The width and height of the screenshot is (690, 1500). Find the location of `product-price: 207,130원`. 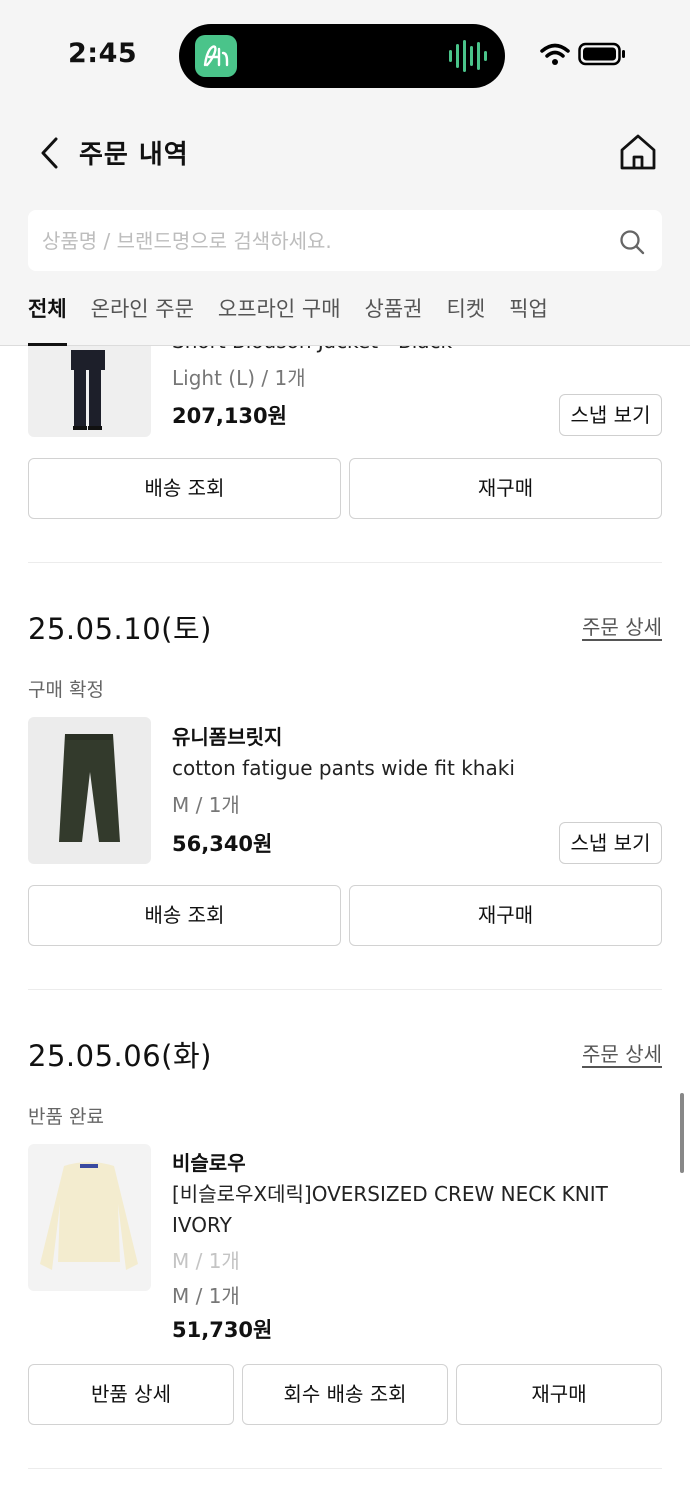

product-price: 207,130원 is located at coordinates (229, 416).